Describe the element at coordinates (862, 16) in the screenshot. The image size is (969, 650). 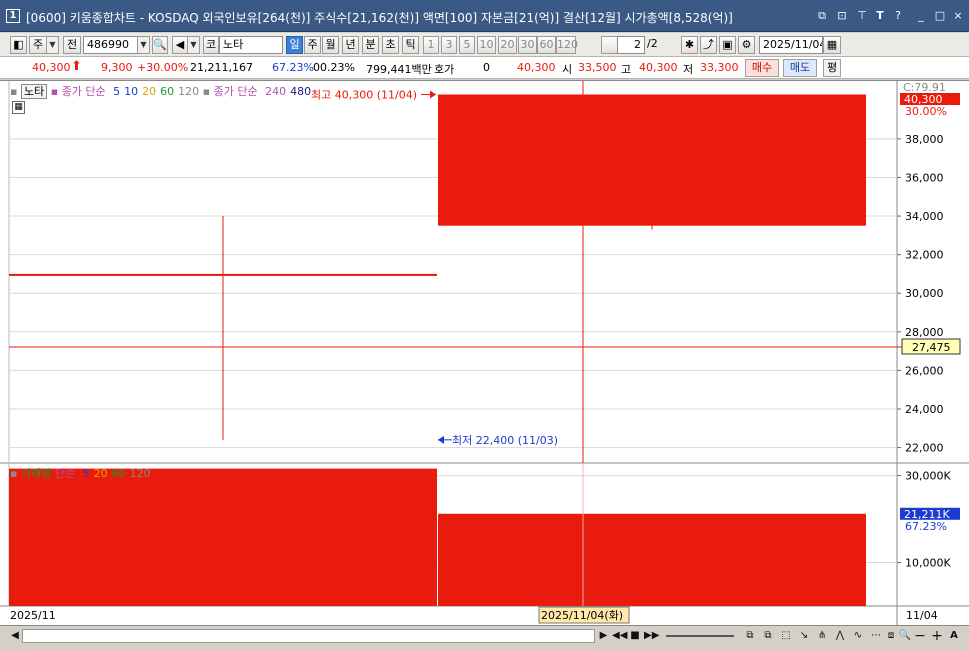
I see `pin-icon: ⊤` at that location.